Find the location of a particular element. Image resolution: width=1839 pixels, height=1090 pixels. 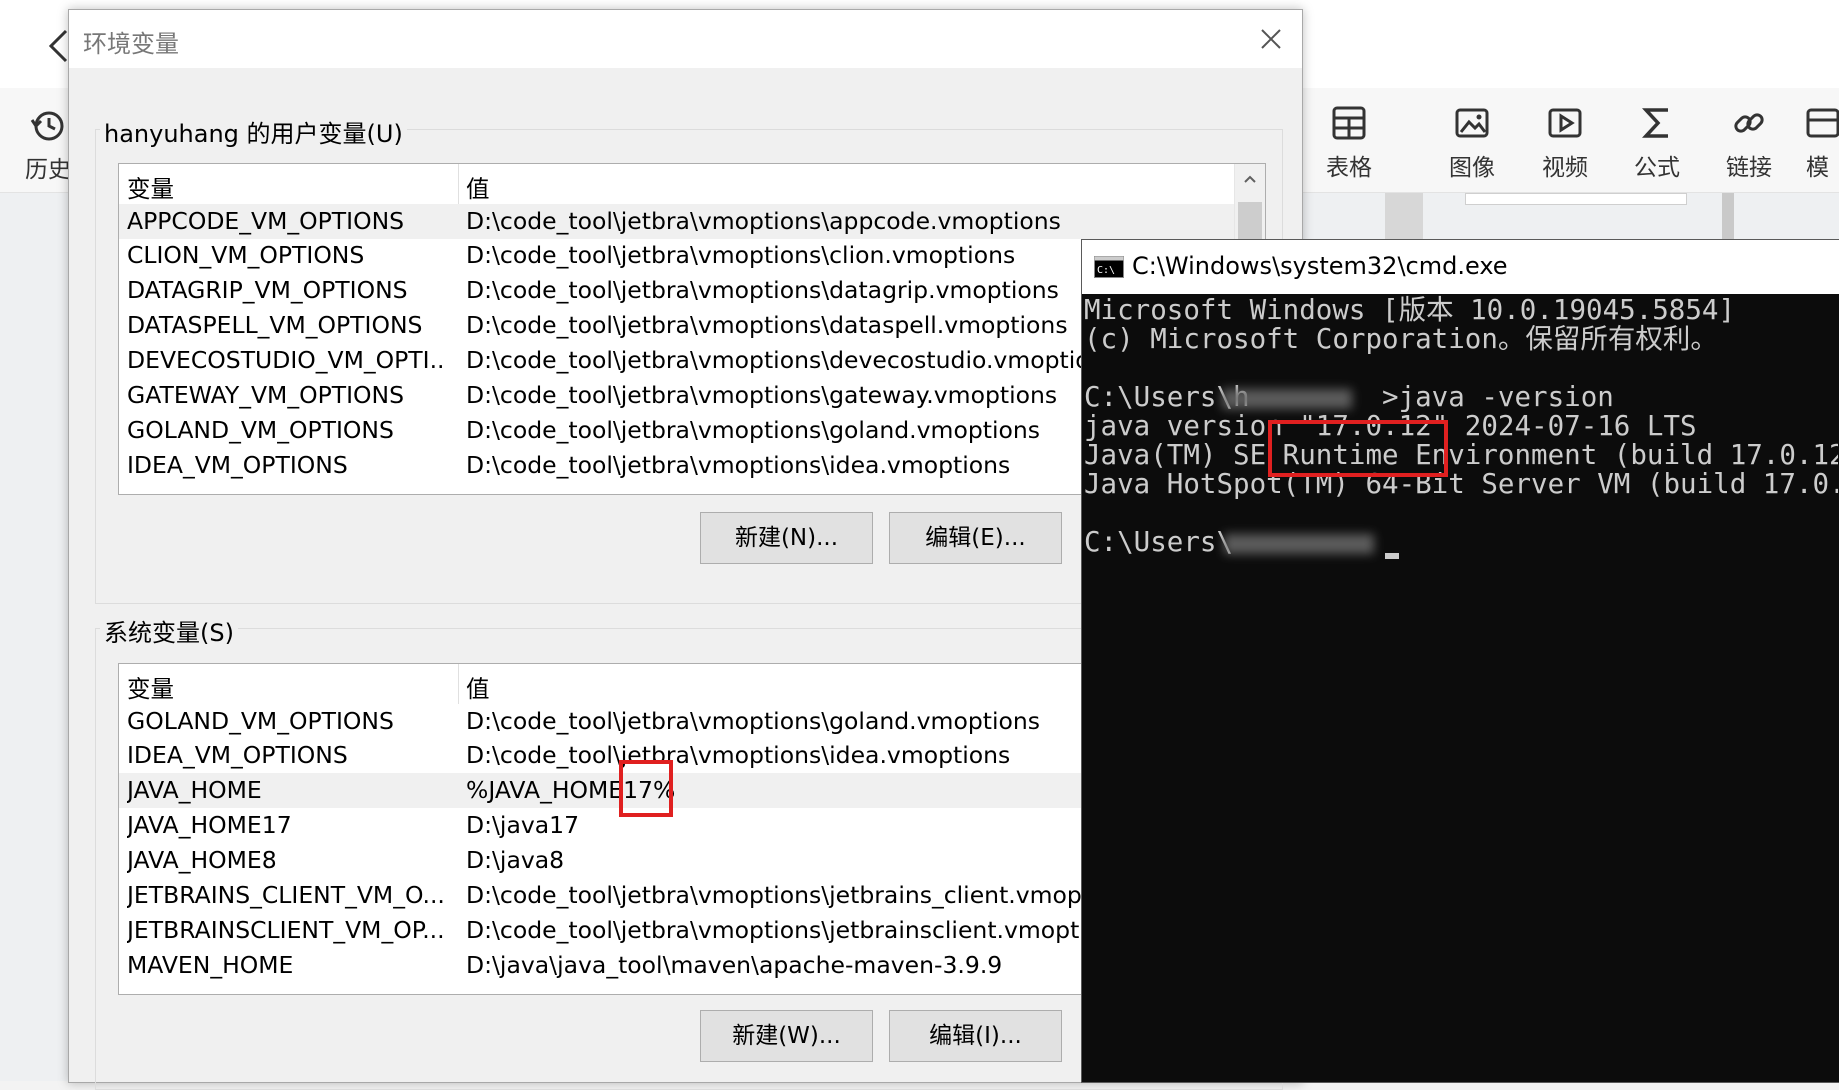

tool-table: 表格 is located at coordinates (1349, 143).